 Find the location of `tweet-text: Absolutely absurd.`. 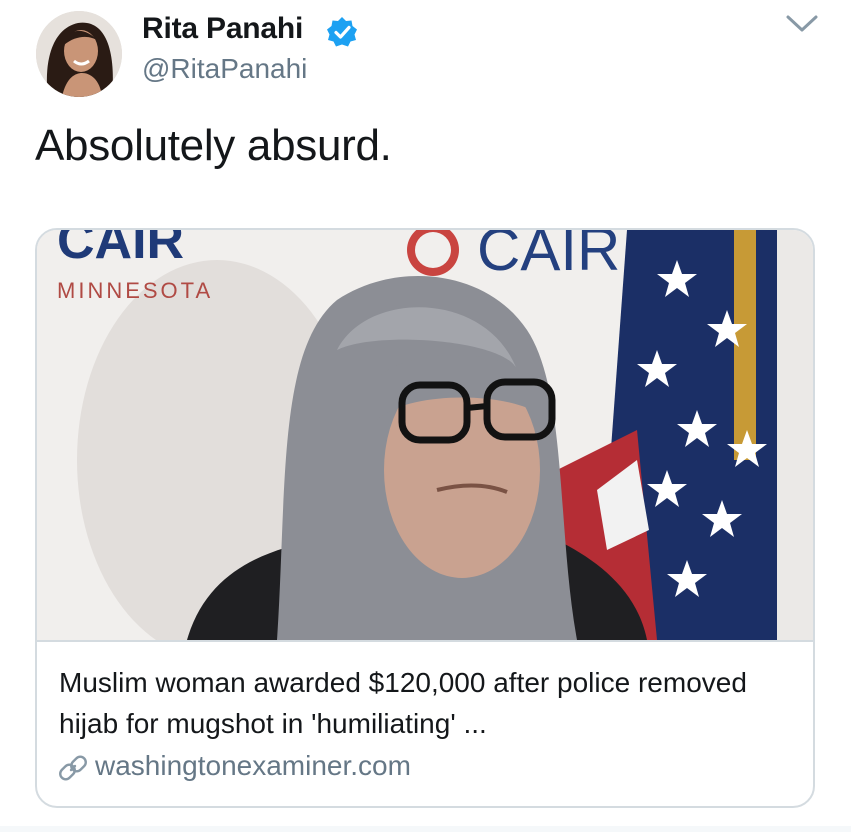

tweet-text: Absolutely absurd. is located at coordinates (213, 145).